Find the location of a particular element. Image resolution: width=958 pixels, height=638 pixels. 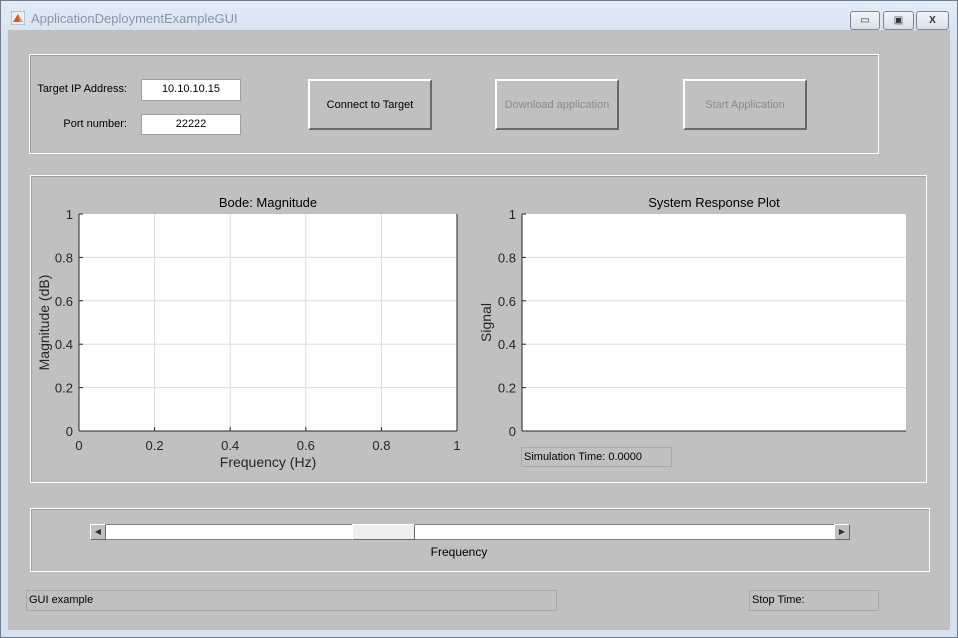

slider-right-arrow: ▶ is located at coordinates (842, 532).